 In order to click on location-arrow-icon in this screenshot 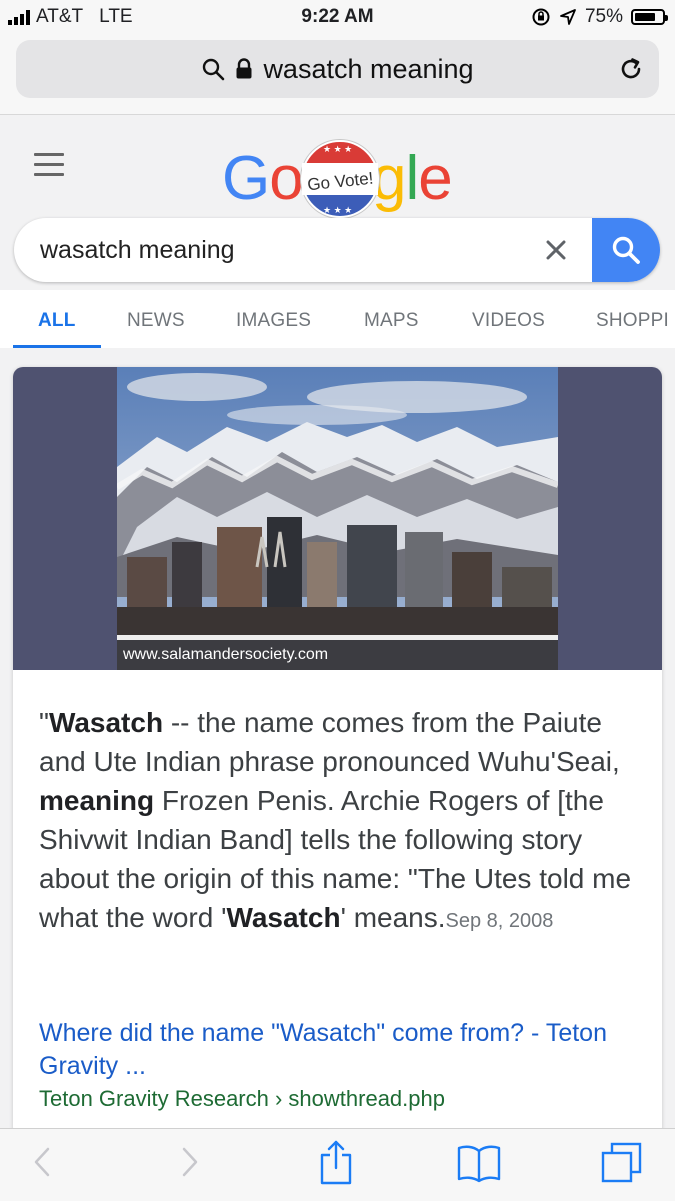, I will do `click(568, 17)`.